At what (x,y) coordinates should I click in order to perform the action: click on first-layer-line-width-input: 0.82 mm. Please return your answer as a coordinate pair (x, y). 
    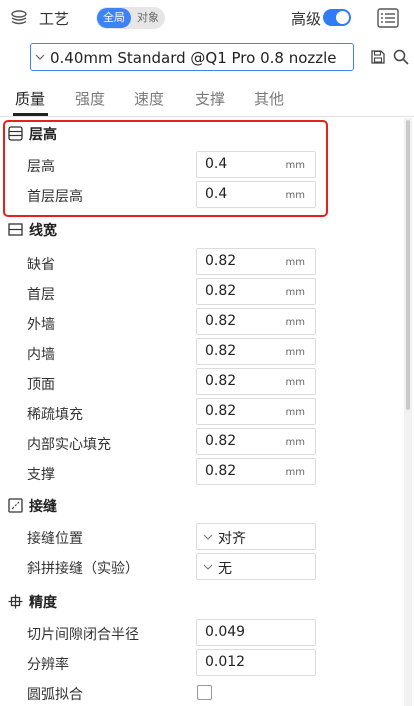
    Looking at the image, I should click on (256, 291).